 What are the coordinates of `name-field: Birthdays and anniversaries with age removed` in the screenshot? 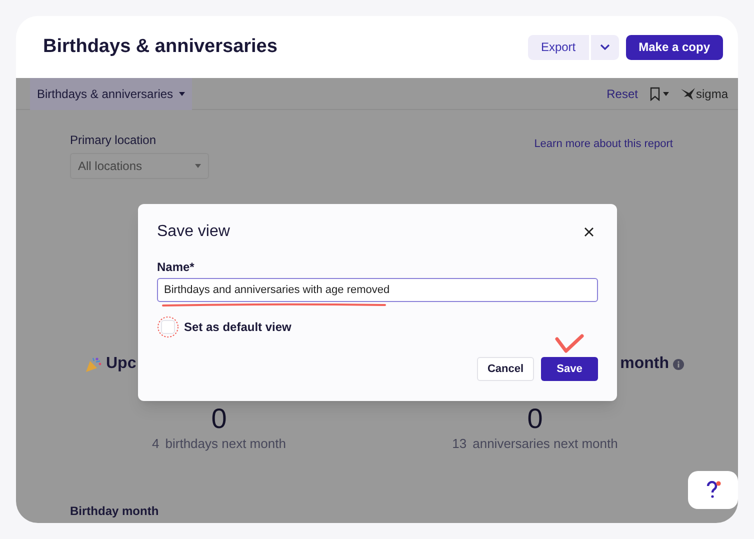 It's located at (377, 290).